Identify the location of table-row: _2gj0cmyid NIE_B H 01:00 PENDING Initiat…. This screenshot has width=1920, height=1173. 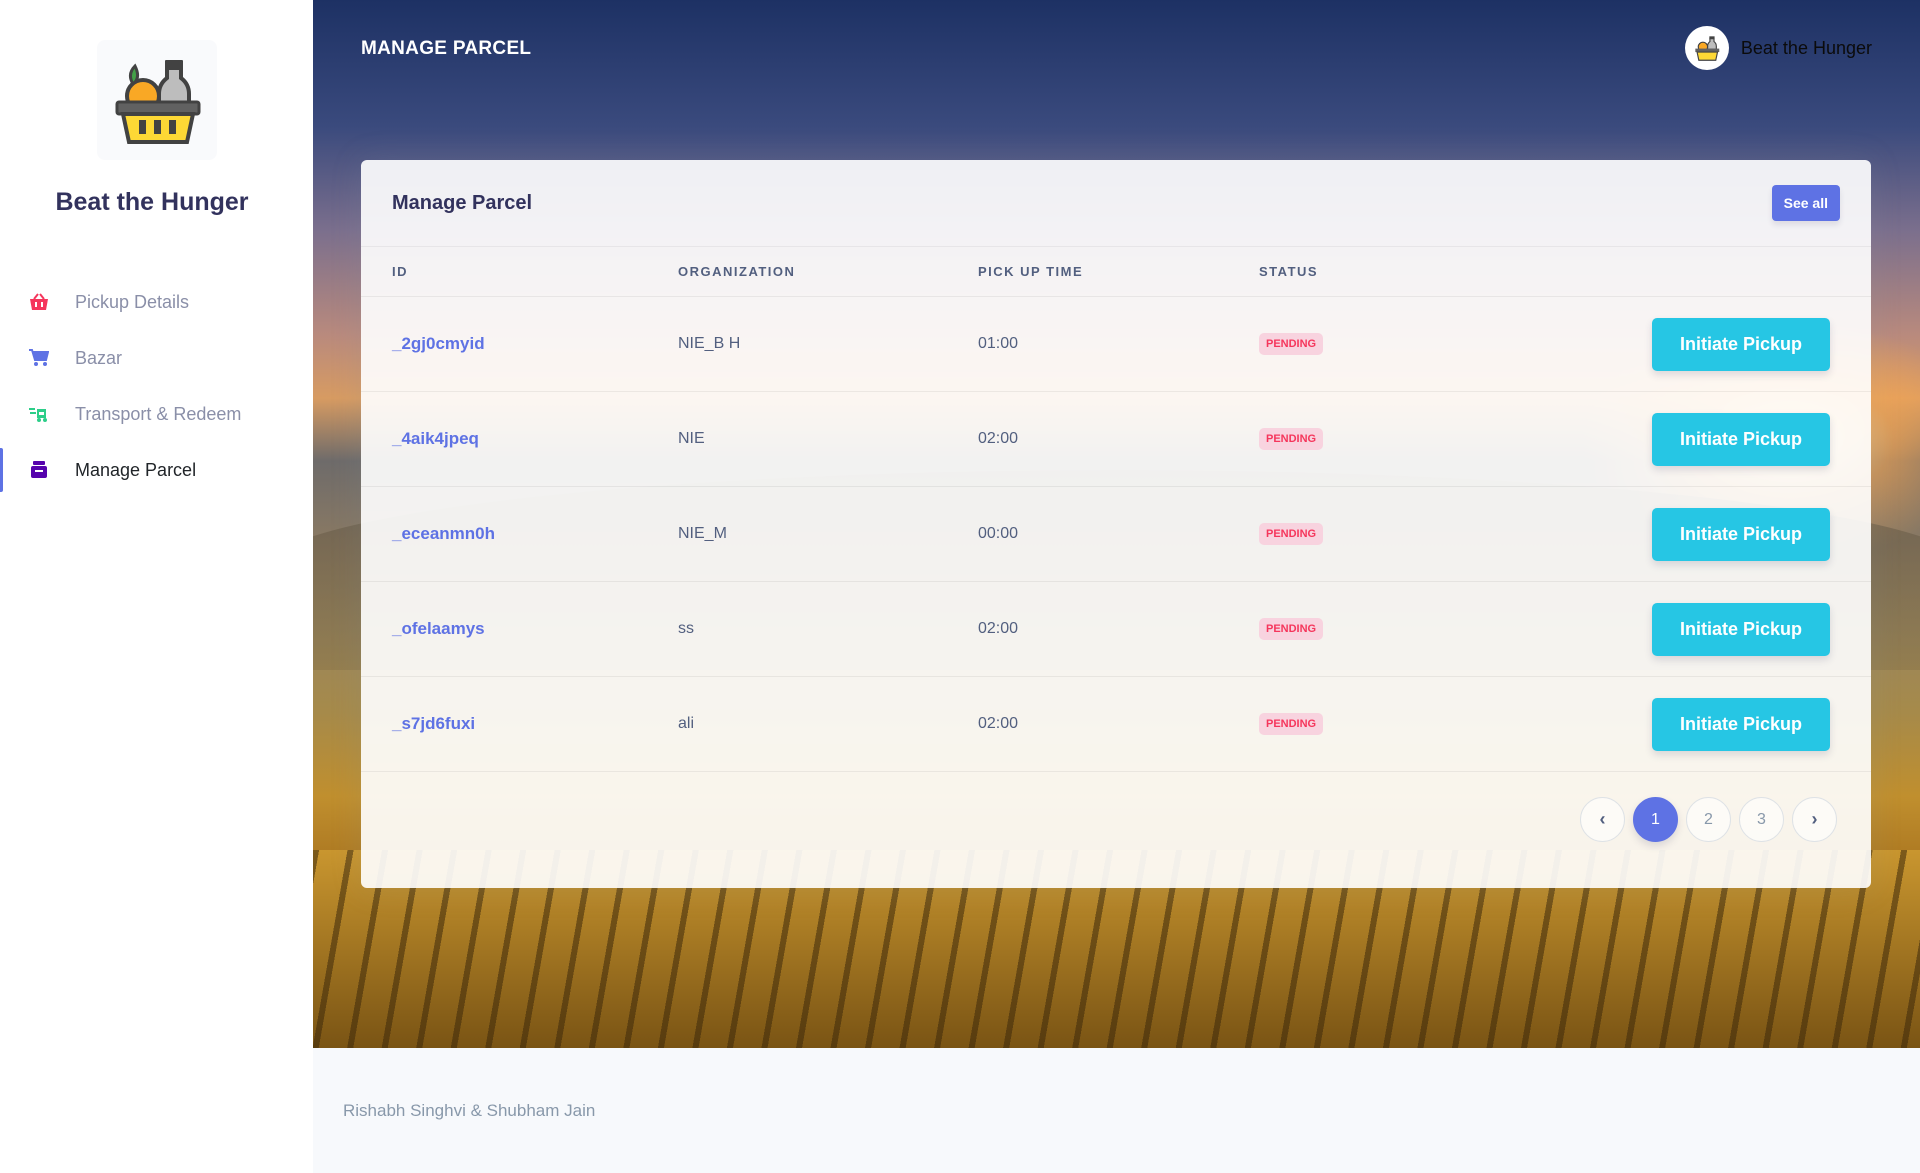
(1116, 344).